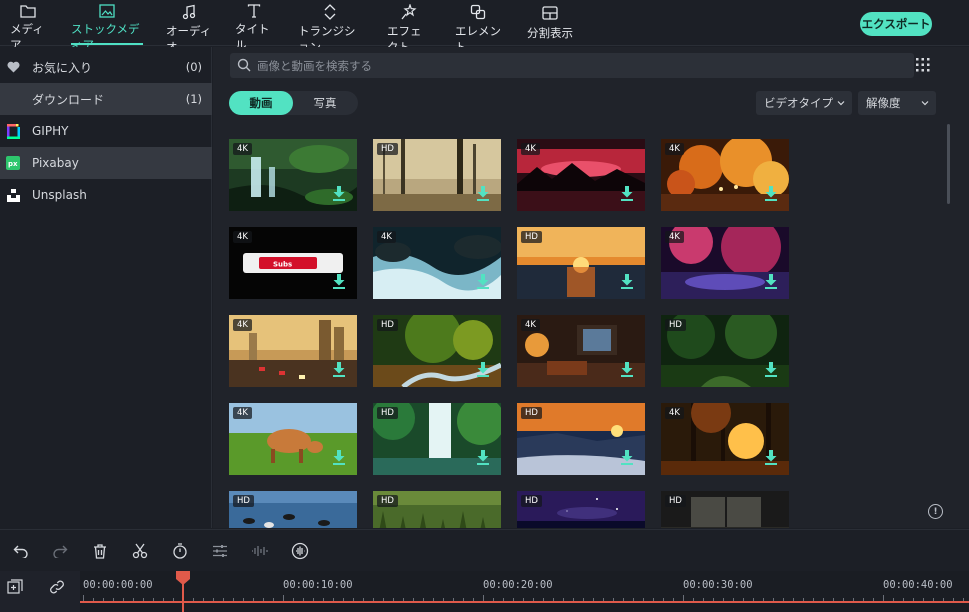 The height and width of the screenshot is (612, 969). What do you see at coordinates (180, 551) in the screenshot?
I see `speed-timer-icon` at bounding box center [180, 551].